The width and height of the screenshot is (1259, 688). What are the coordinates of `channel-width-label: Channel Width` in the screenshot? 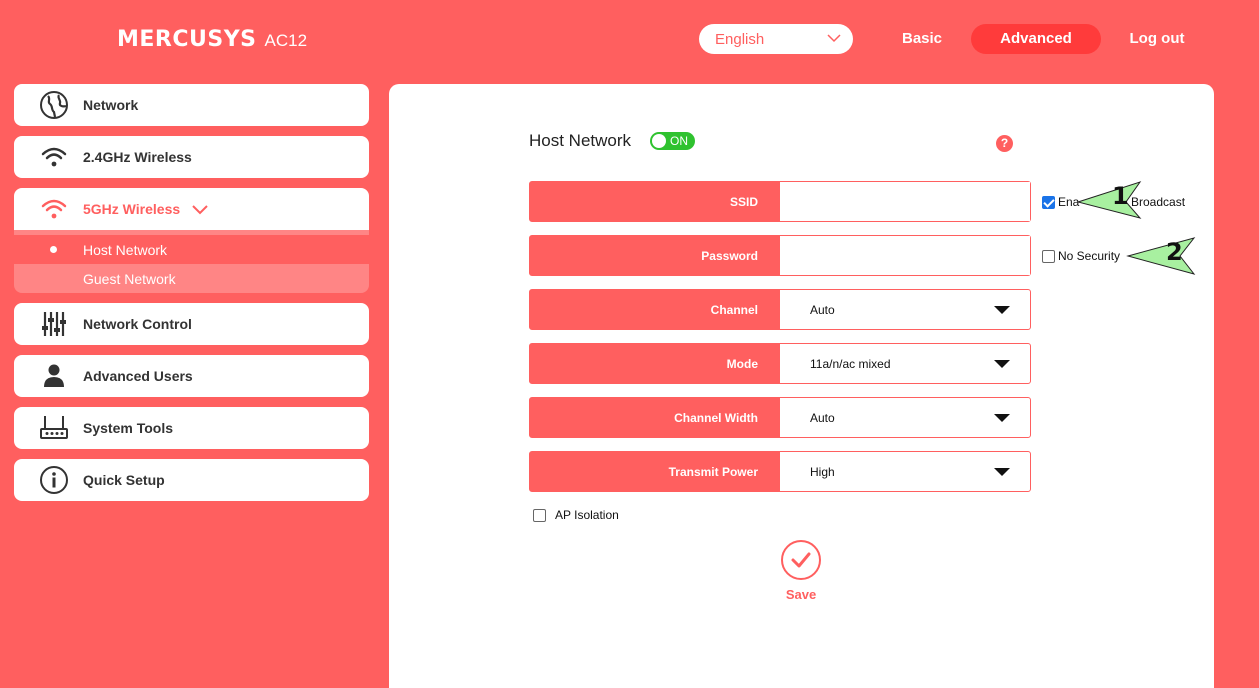 It's located at (655, 417).